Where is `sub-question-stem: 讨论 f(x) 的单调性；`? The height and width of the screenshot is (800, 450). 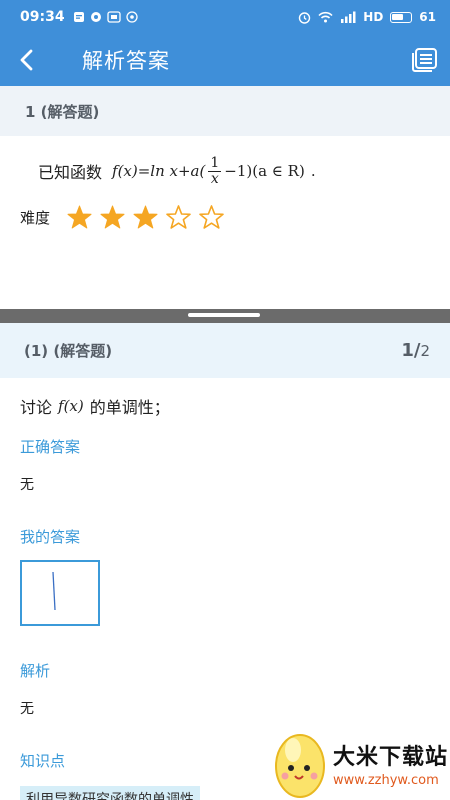 sub-question-stem: 讨论 f(x) 的单调性； is located at coordinates (95, 406).